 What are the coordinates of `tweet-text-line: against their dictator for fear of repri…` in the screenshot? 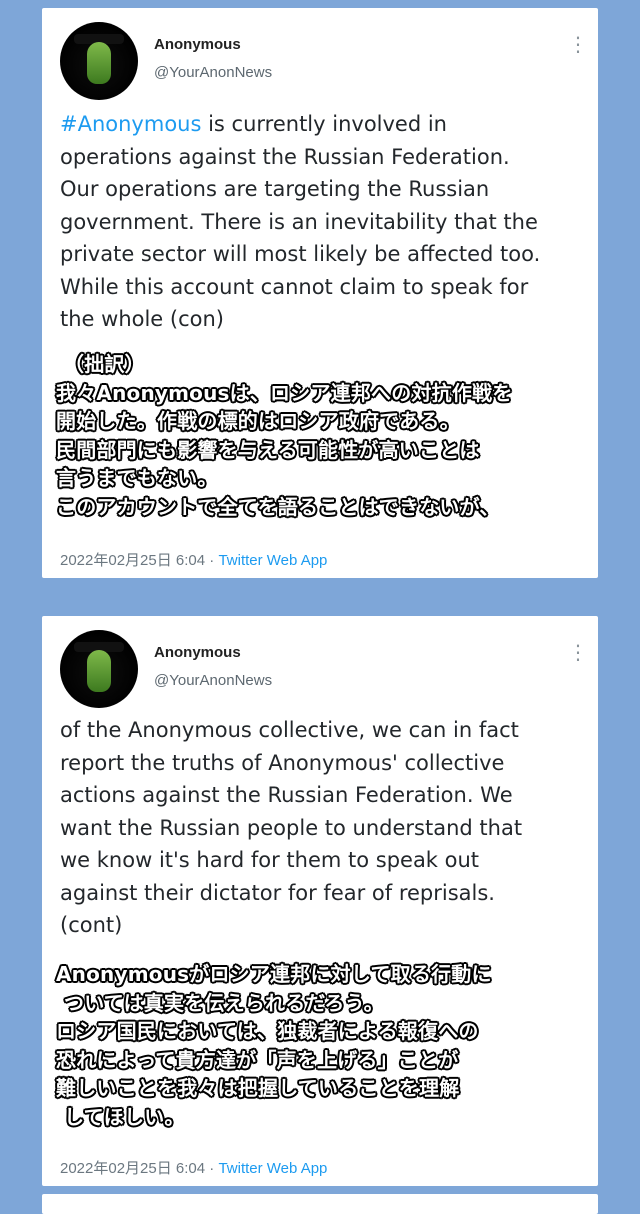 It's located at (277, 892).